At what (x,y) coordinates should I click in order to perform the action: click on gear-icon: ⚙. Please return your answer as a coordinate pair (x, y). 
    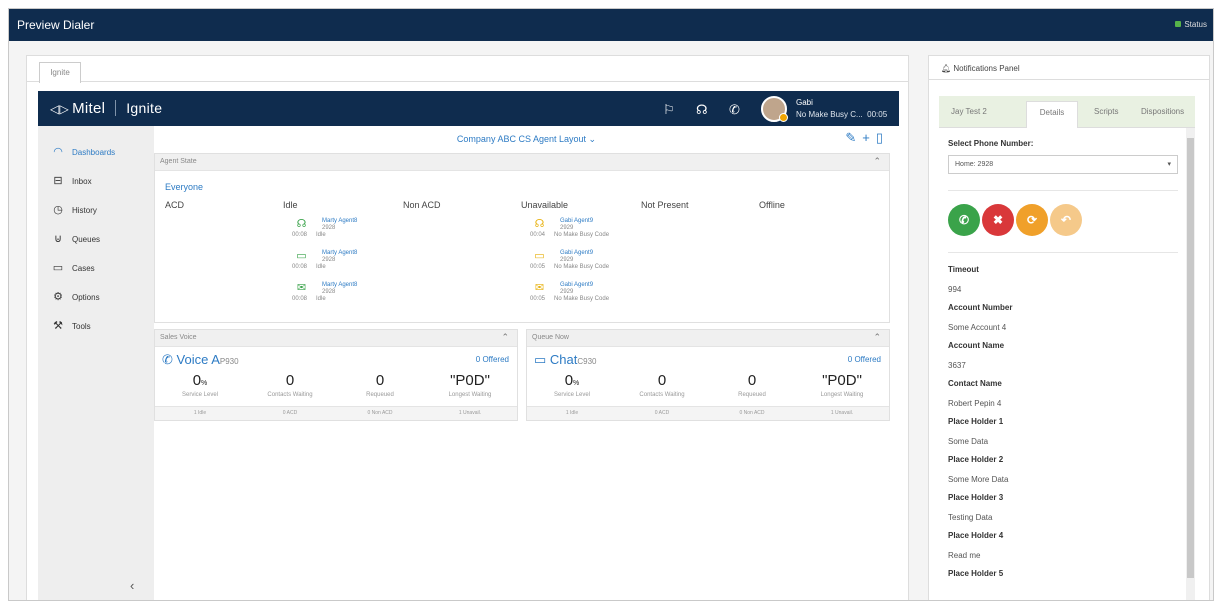
    Looking at the image, I should click on (58, 297).